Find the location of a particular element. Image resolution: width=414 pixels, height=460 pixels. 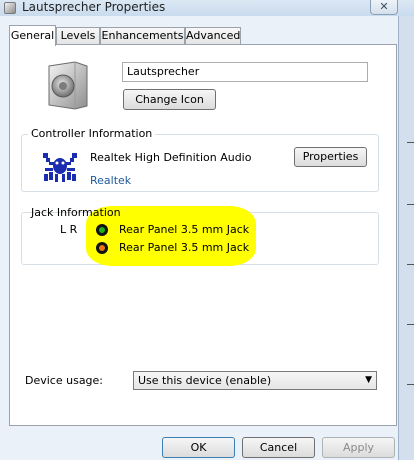

window-title: Lautsprecher Properties is located at coordinates (94, 7).